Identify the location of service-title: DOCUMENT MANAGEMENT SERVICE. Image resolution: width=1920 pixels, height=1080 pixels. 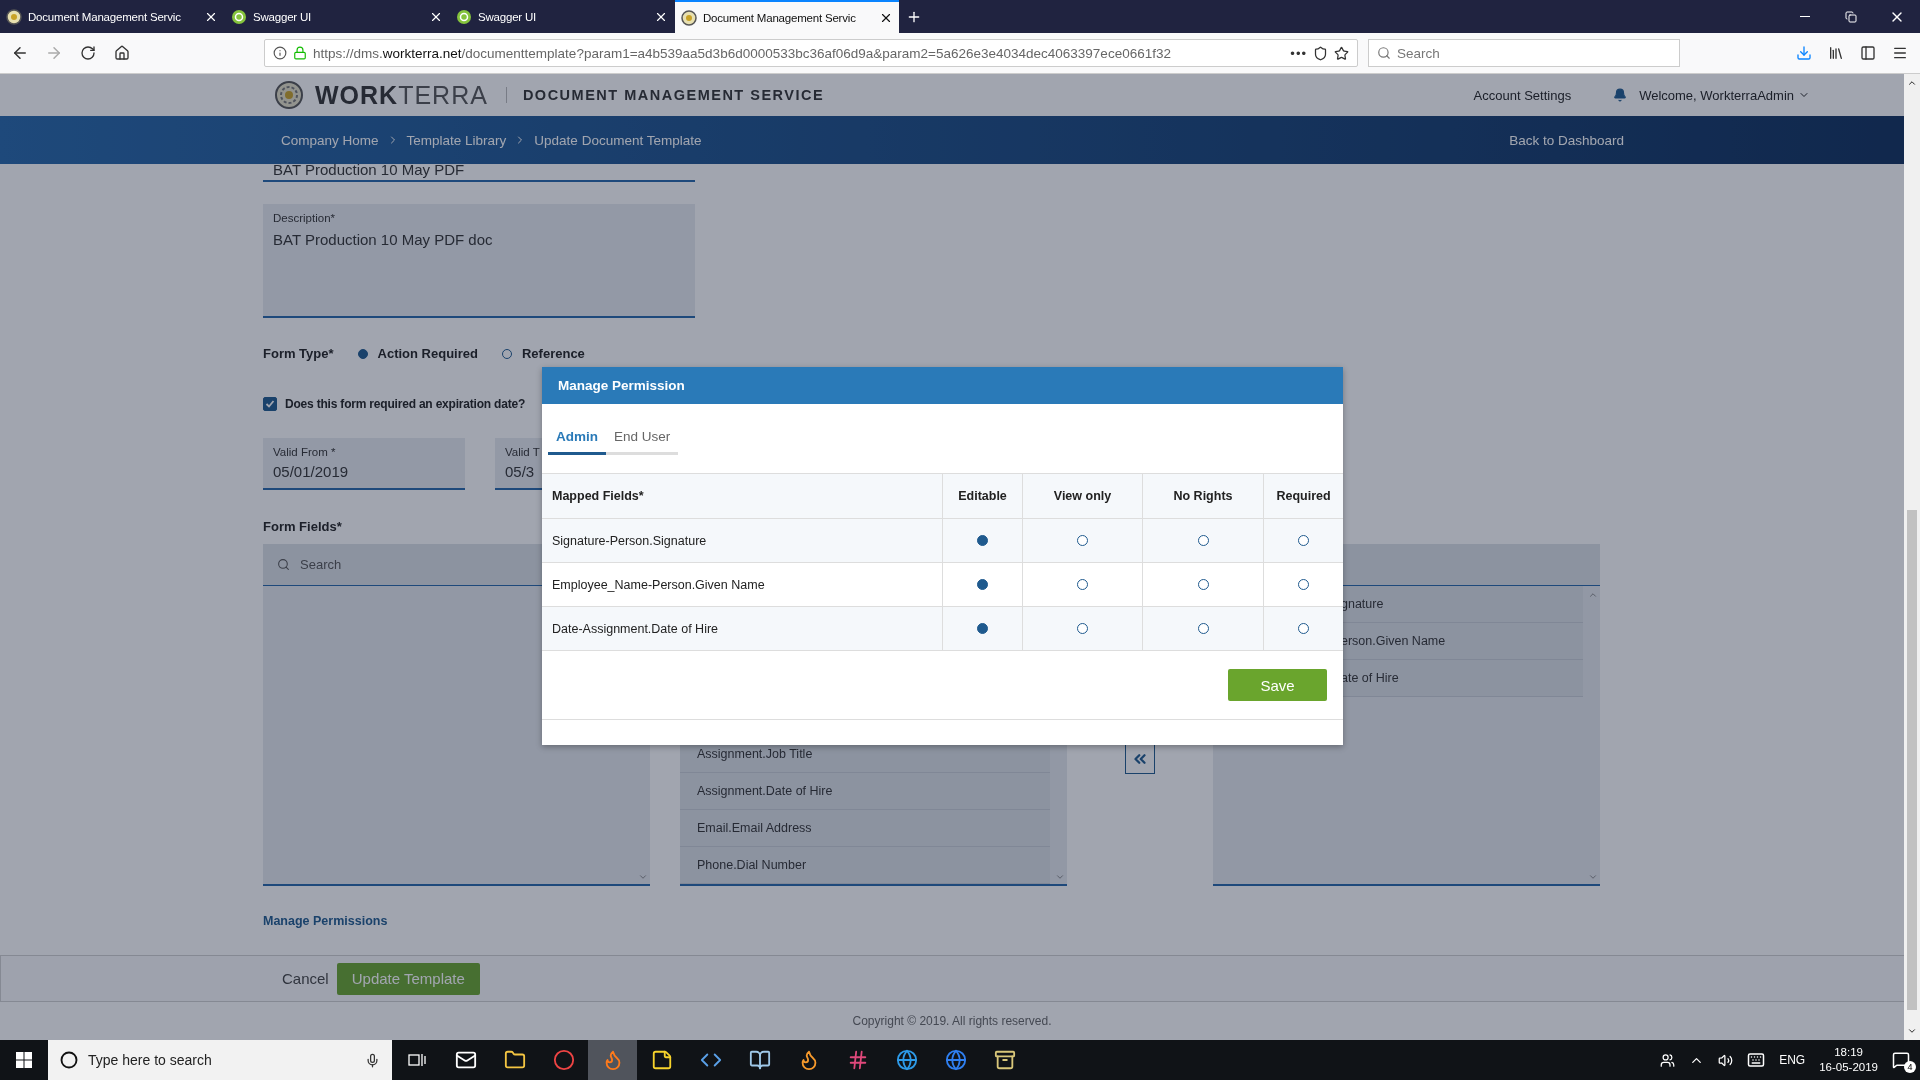
(665, 95).